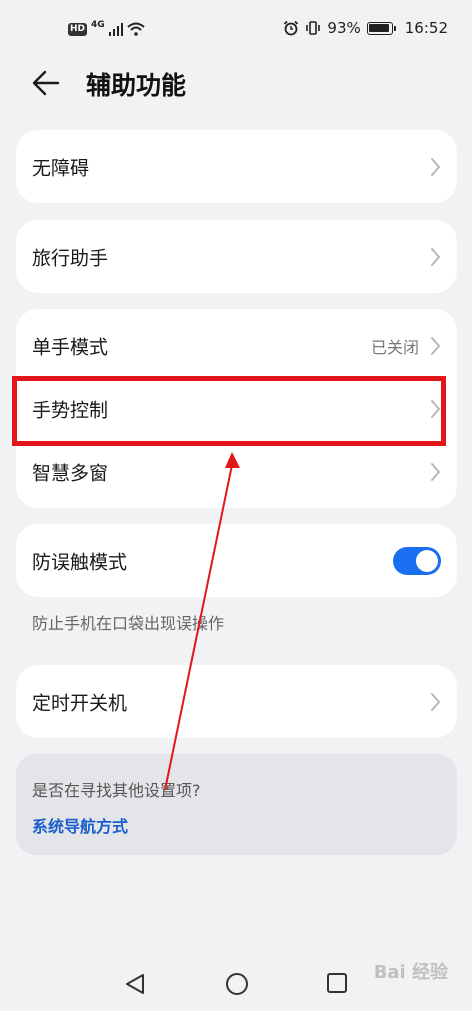 Image resolution: width=472 pixels, height=1011 pixels. I want to click on travel-assistant-label: 旅行助手, so click(70, 258).